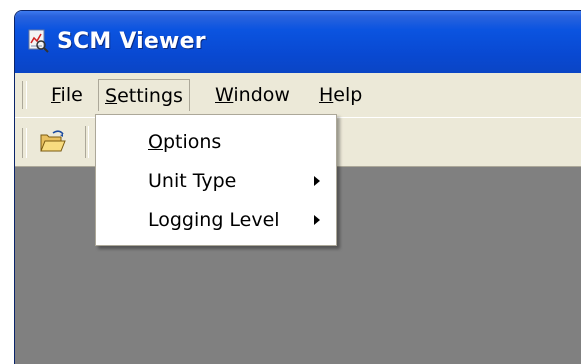  I want to click on menu-item-logging-level: Logging Level, so click(216, 220).